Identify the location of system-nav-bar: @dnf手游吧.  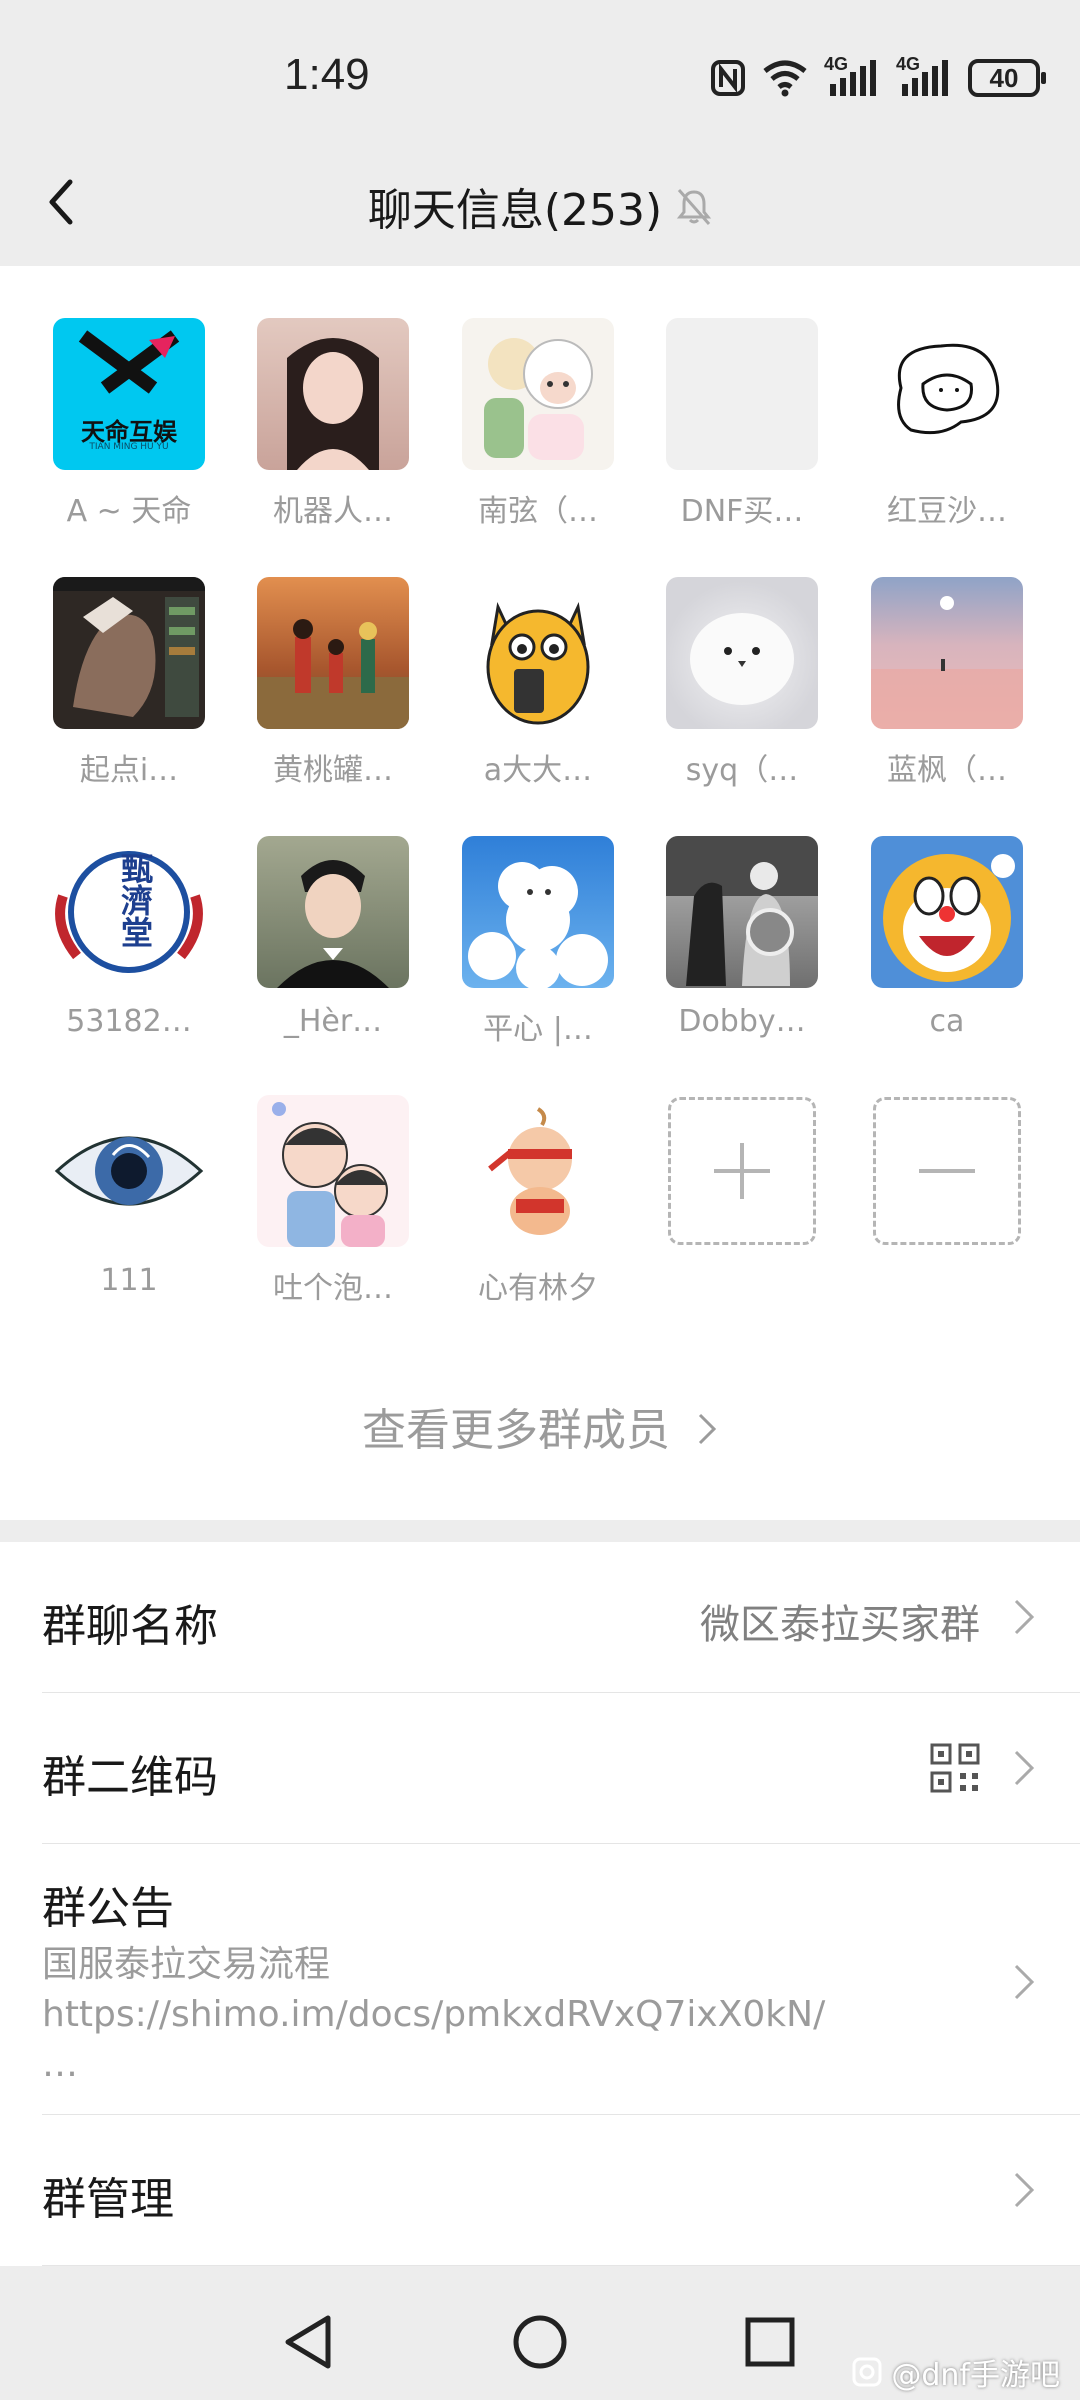
(540, 2342).